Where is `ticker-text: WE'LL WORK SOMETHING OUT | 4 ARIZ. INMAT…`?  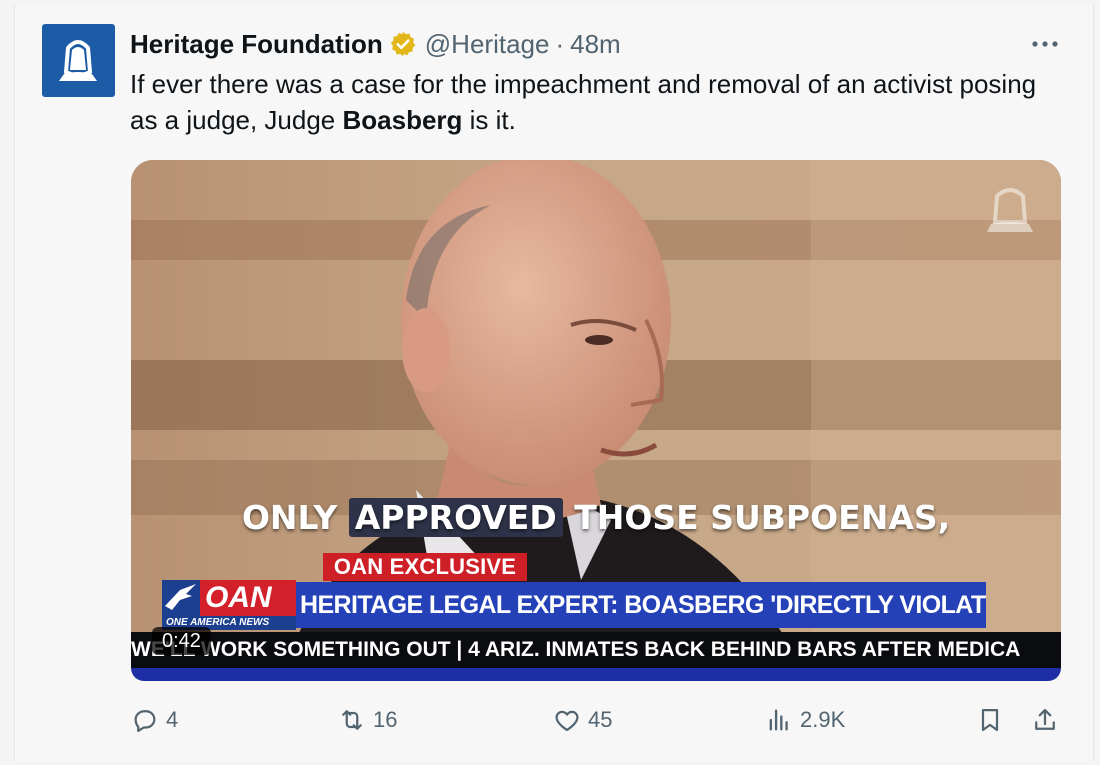 ticker-text: WE'LL WORK SOMETHING OUT | 4 ARIZ. INMAT… is located at coordinates (576, 649).